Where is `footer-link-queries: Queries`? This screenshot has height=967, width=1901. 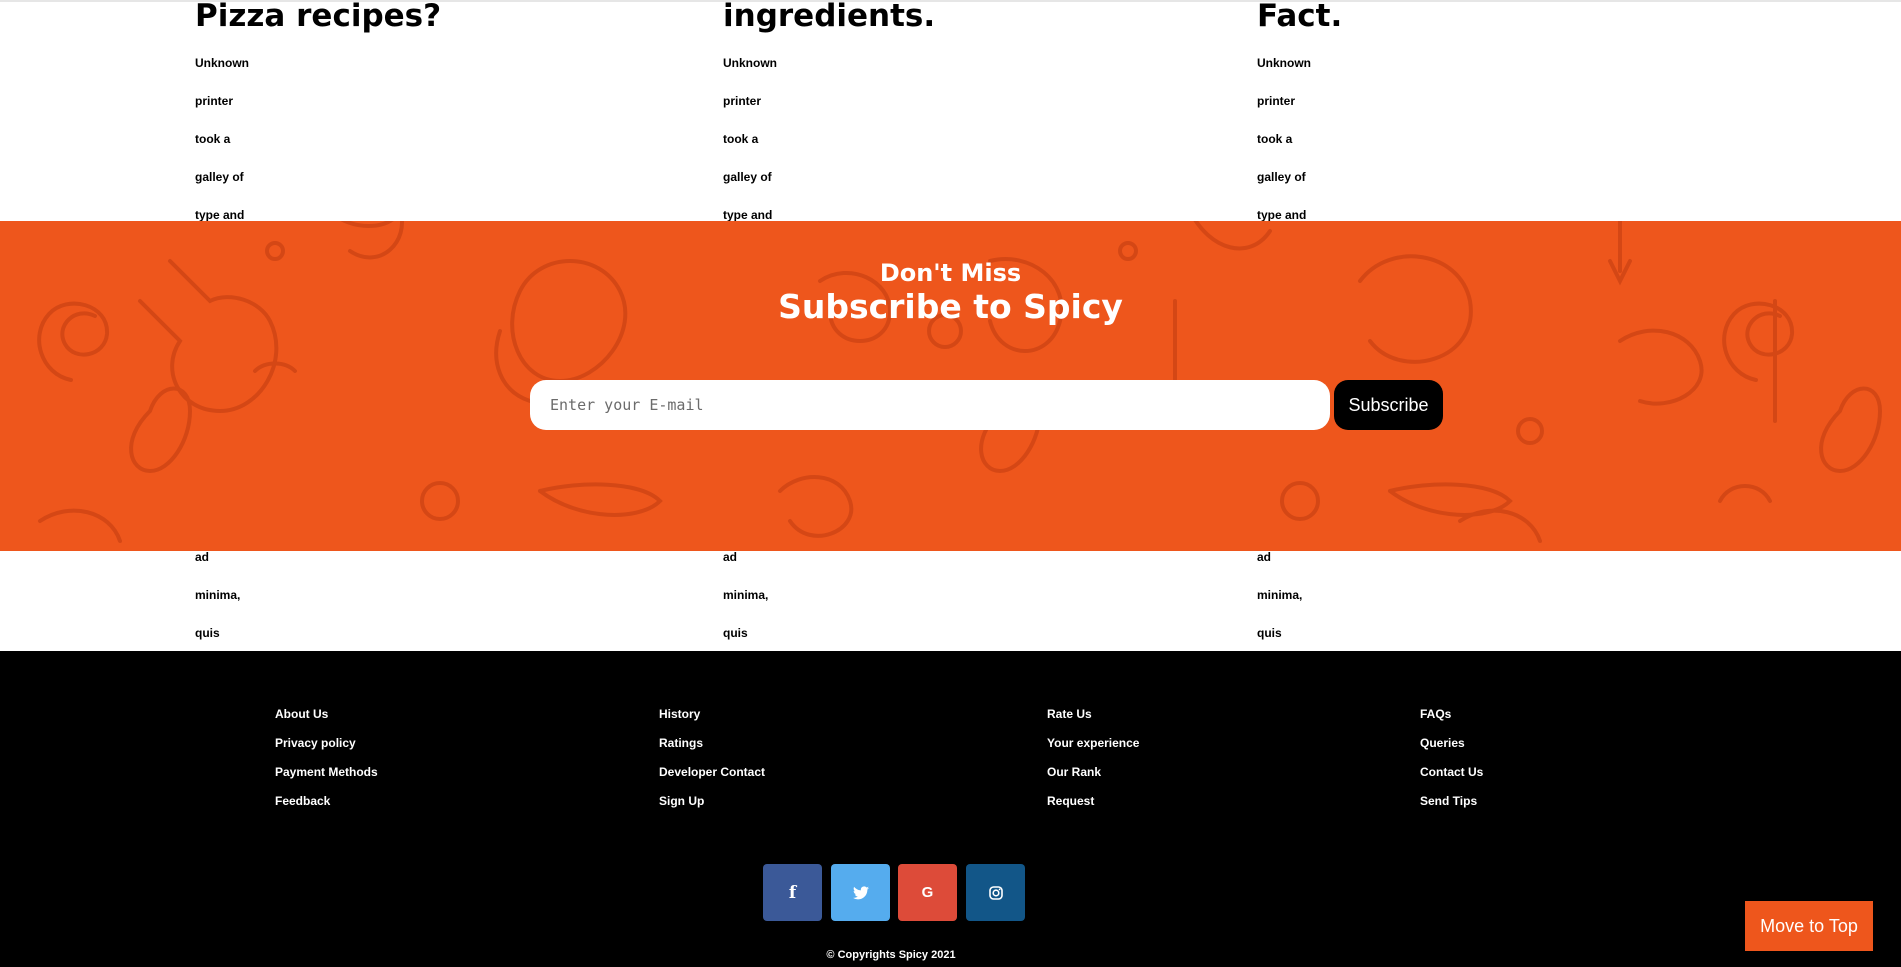 footer-link-queries: Queries is located at coordinates (1451, 743).